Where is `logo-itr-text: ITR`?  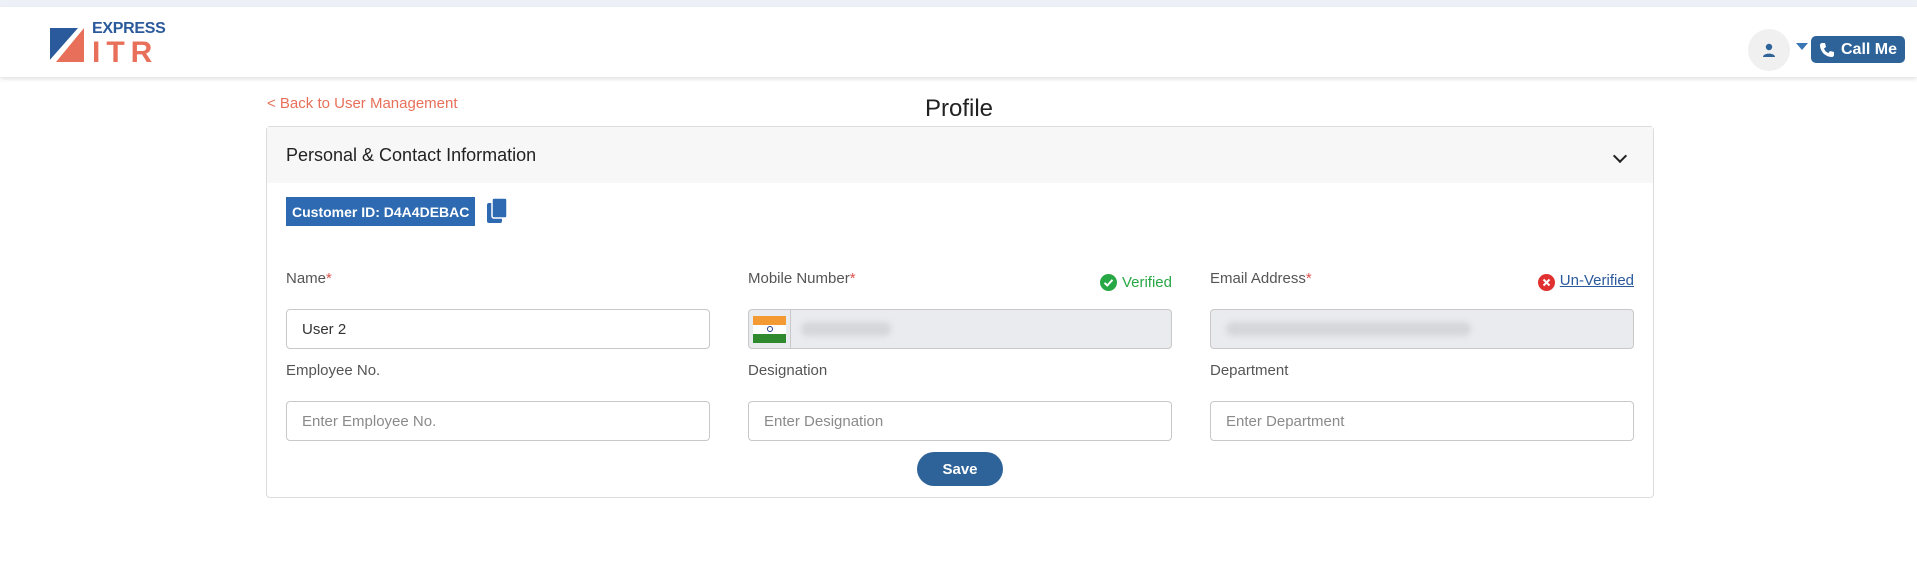
logo-itr-text: ITR is located at coordinates (125, 52).